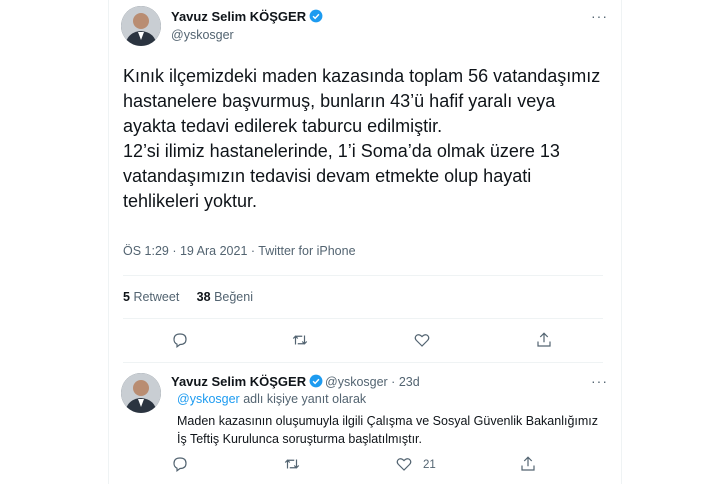 This screenshot has width=726, height=484. I want to click on retweet-button, so click(302, 342).